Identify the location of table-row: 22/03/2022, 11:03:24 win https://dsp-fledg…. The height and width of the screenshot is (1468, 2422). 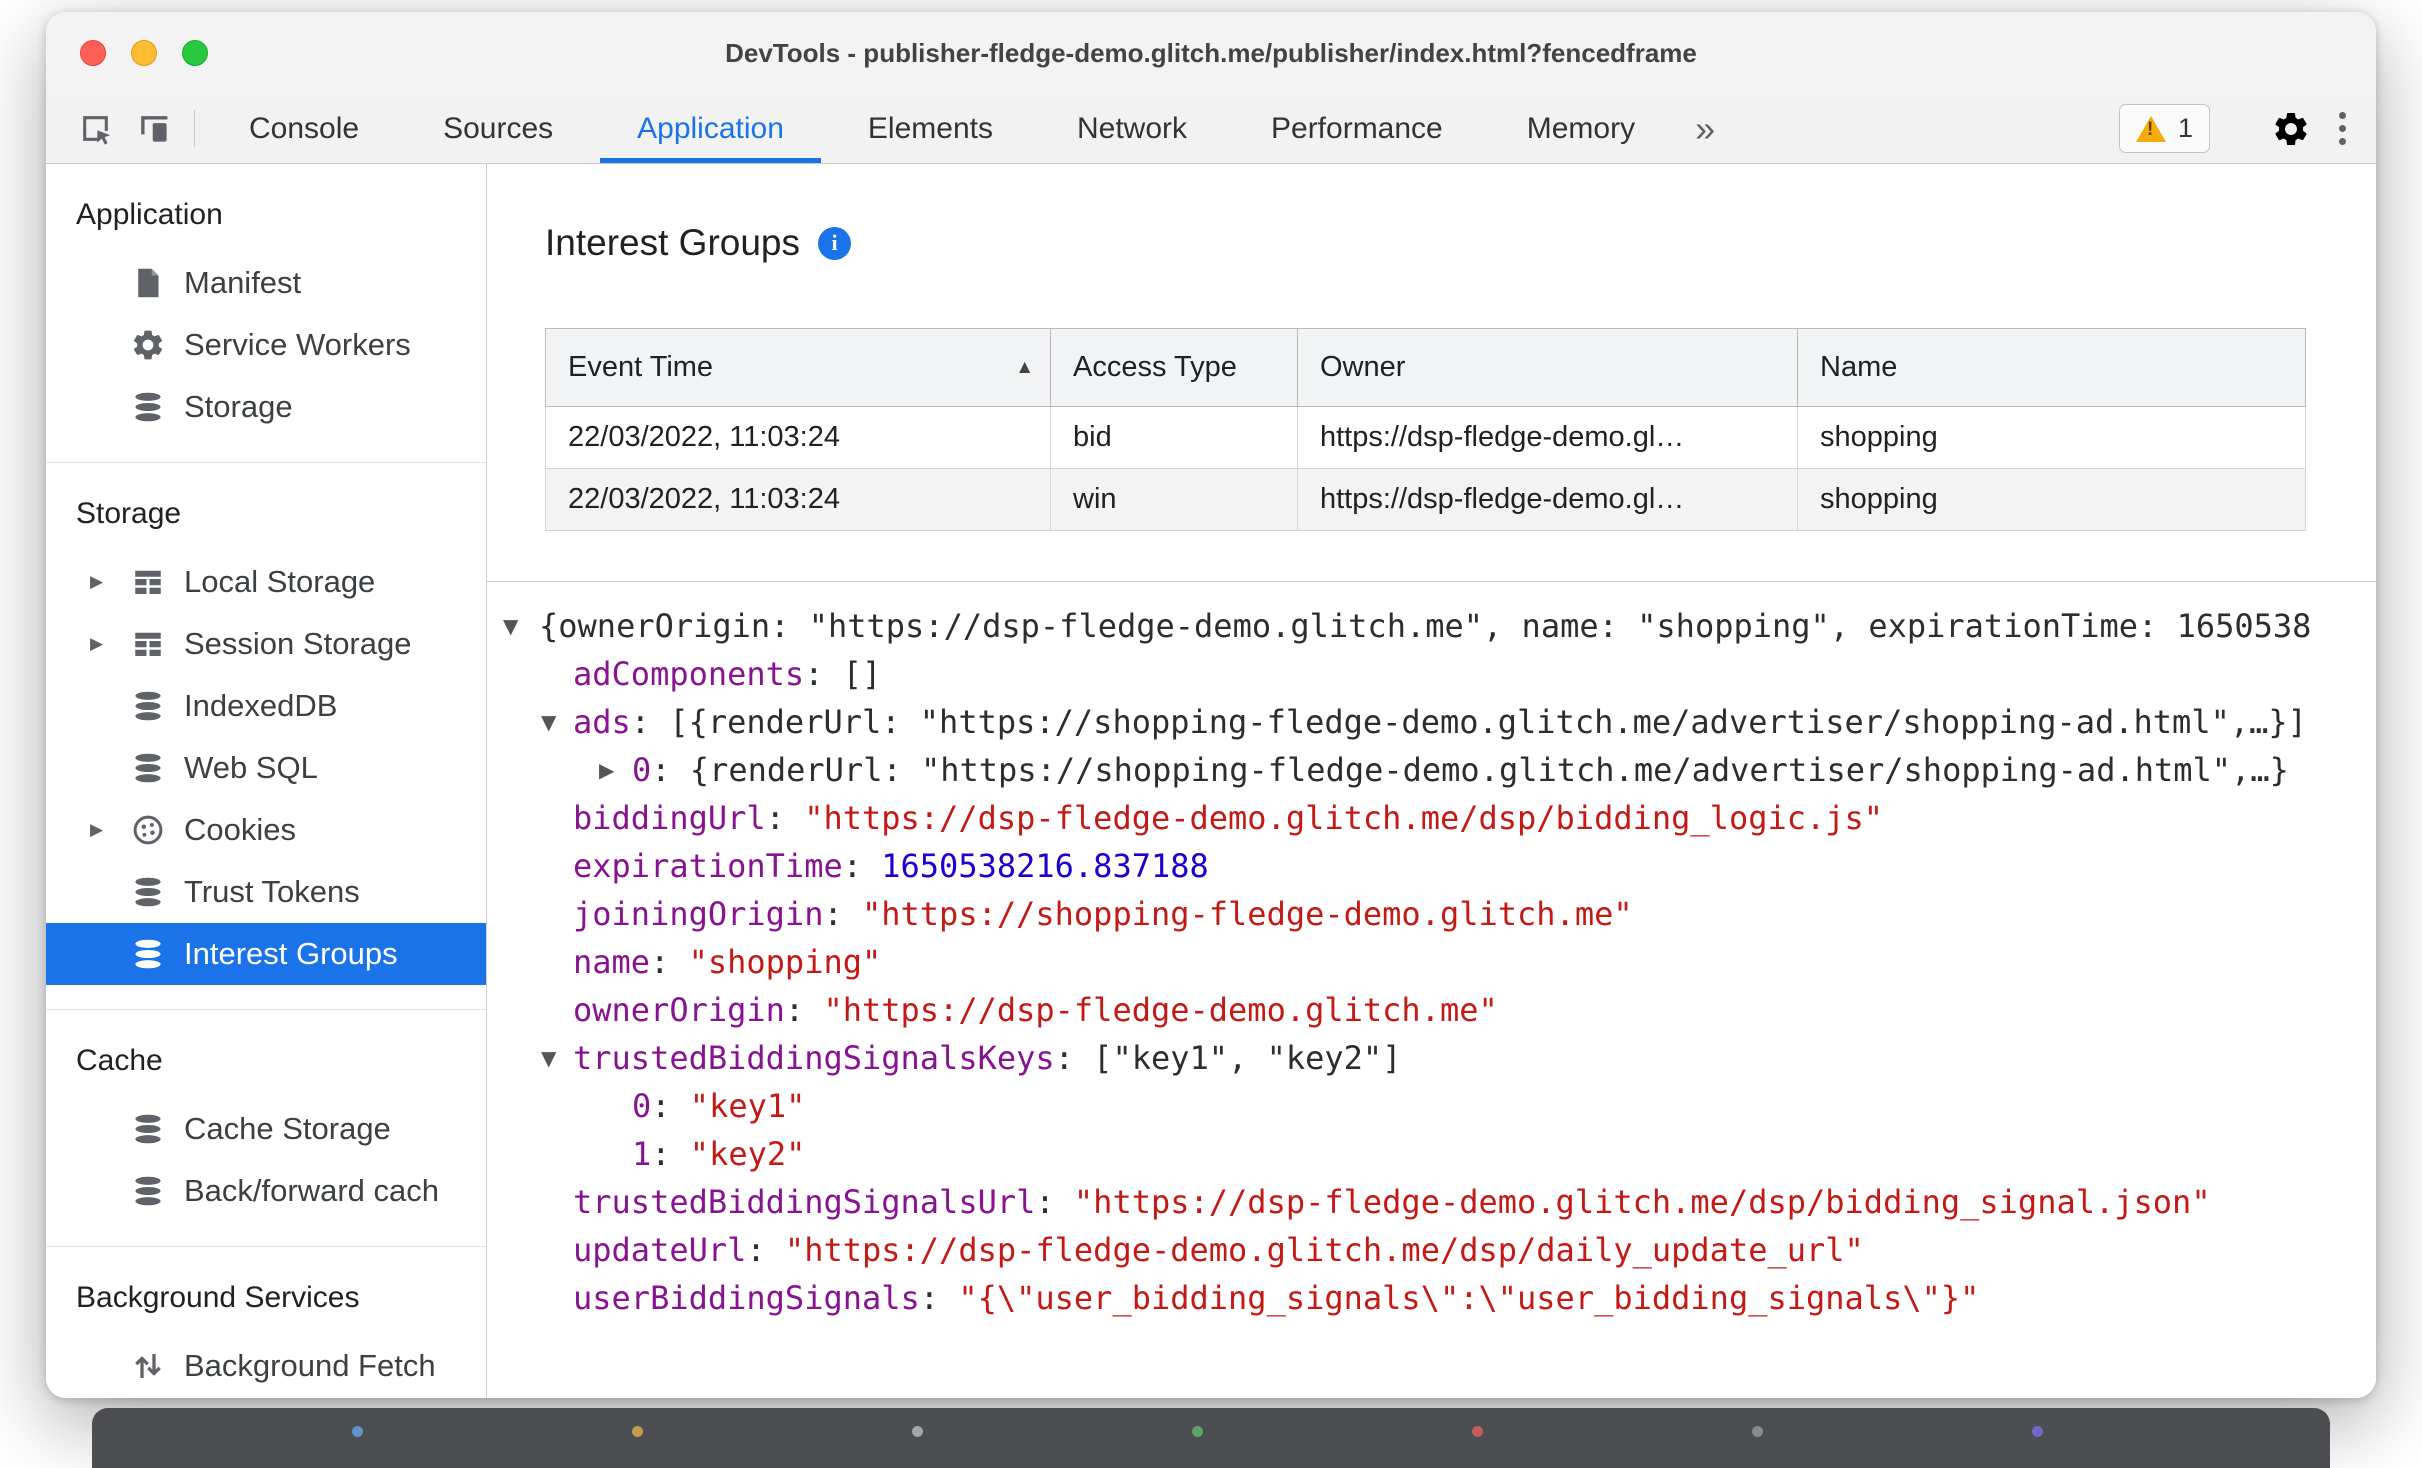
(1425, 499).